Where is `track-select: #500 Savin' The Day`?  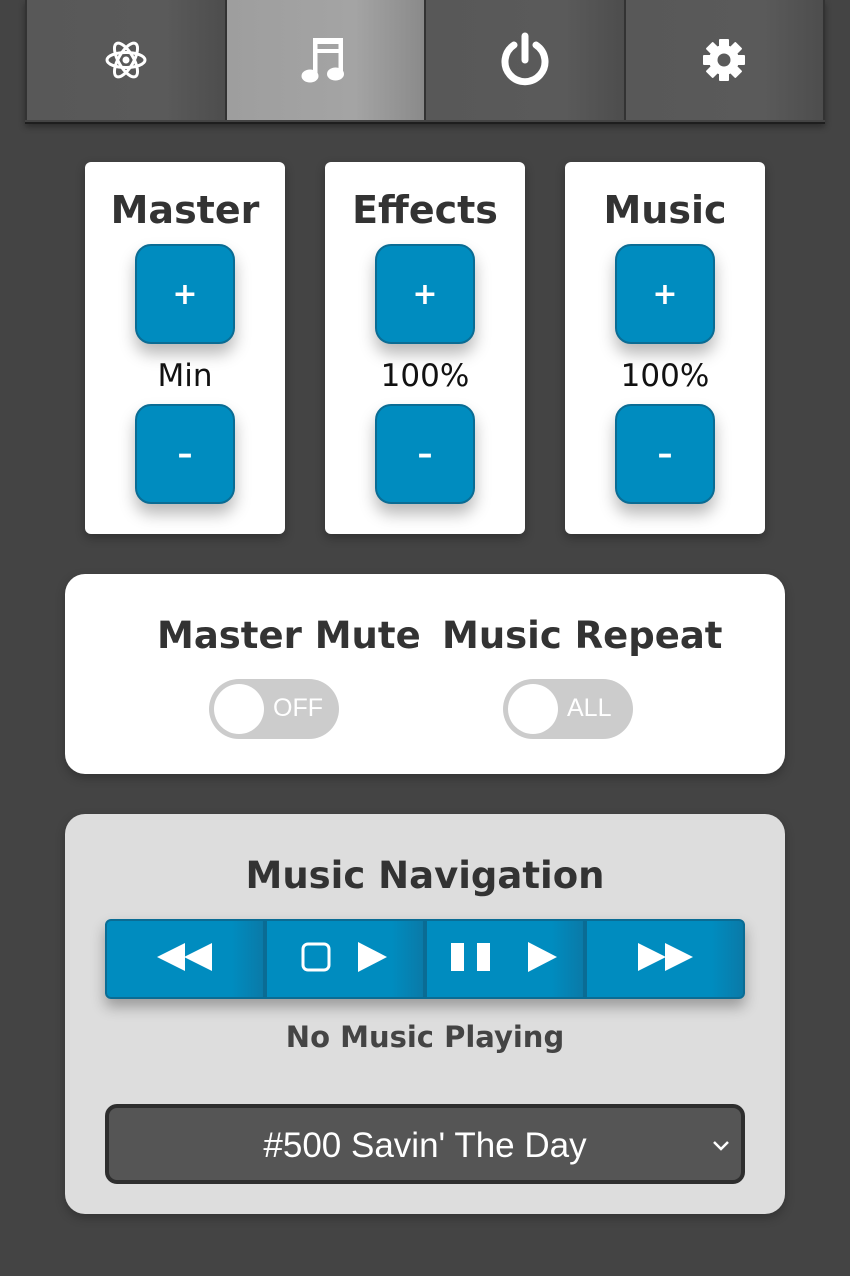 track-select: #500 Savin' The Day is located at coordinates (425, 1144).